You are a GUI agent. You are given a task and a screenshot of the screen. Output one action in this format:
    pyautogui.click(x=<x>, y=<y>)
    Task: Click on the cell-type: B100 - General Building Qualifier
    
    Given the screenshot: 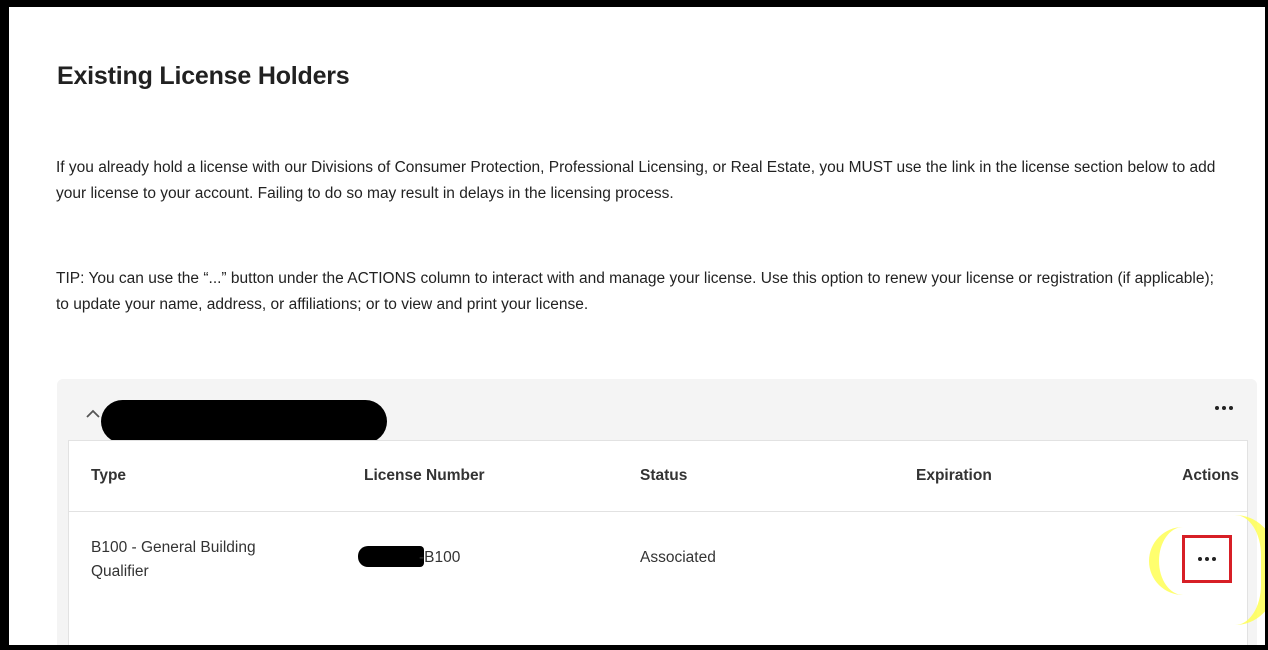 What is the action you would take?
    pyautogui.click(x=173, y=559)
    